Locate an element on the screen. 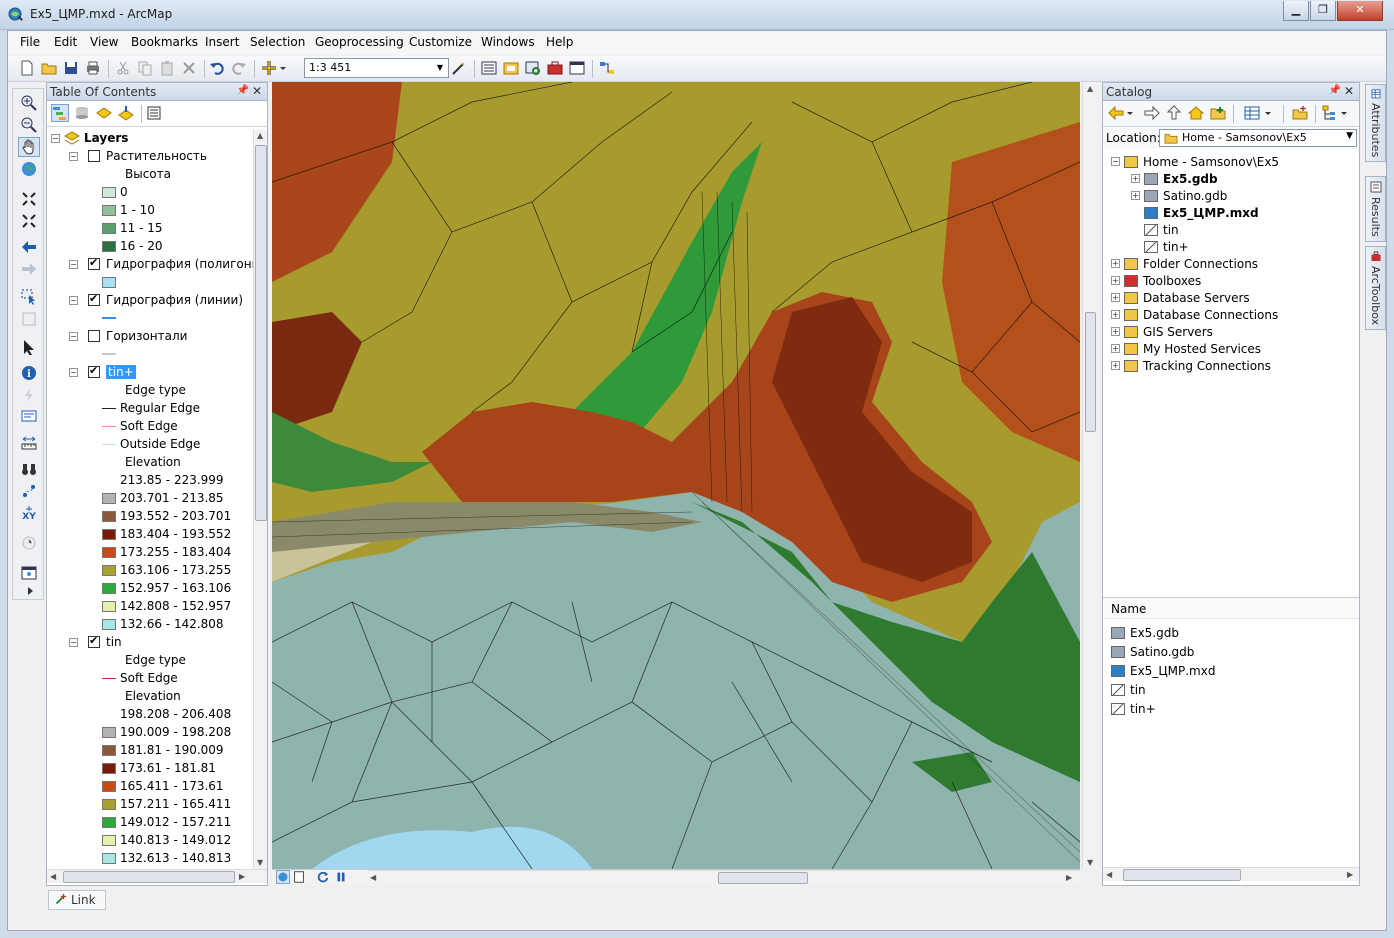 The image size is (1394, 938). toc-horizontal-scrollbar: ◀ ▶ is located at coordinates (157, 876).